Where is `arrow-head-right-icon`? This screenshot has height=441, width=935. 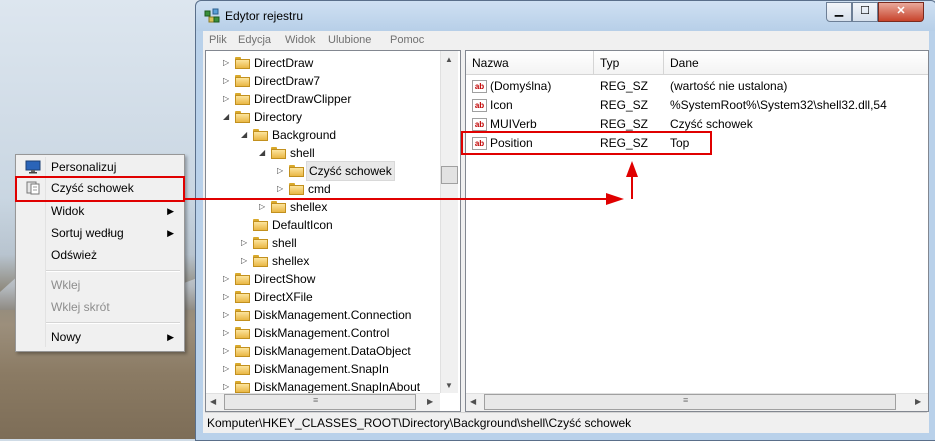
arrow-head-right-icon is located at coordinates (615, 199).